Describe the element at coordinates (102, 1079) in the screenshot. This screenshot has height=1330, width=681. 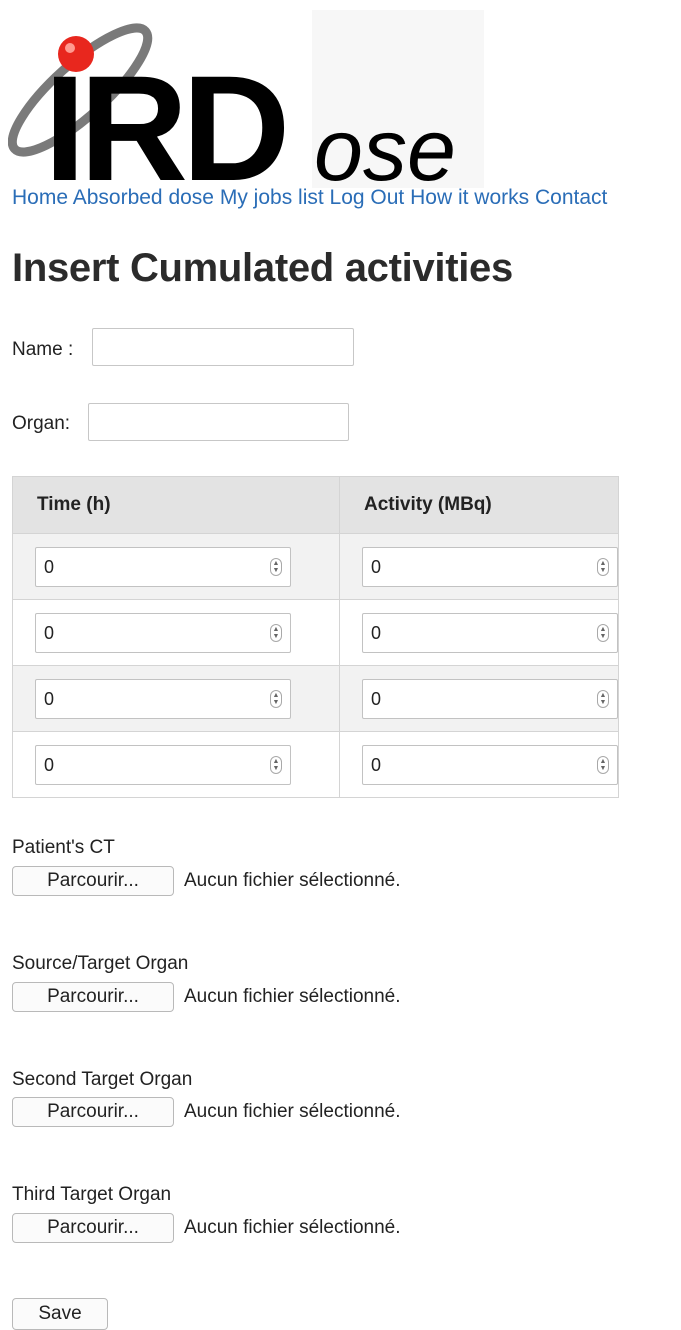
I see `second-target-organ-label: Second Target Organ` at that location.